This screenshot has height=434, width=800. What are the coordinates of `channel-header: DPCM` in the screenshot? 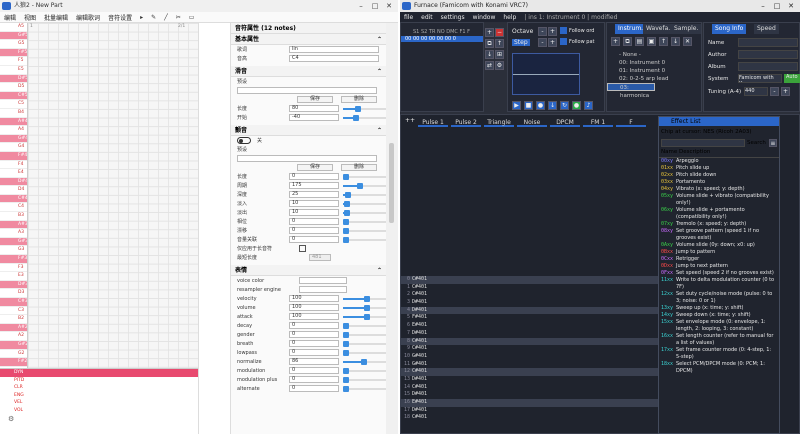 It's located at (565, 122).